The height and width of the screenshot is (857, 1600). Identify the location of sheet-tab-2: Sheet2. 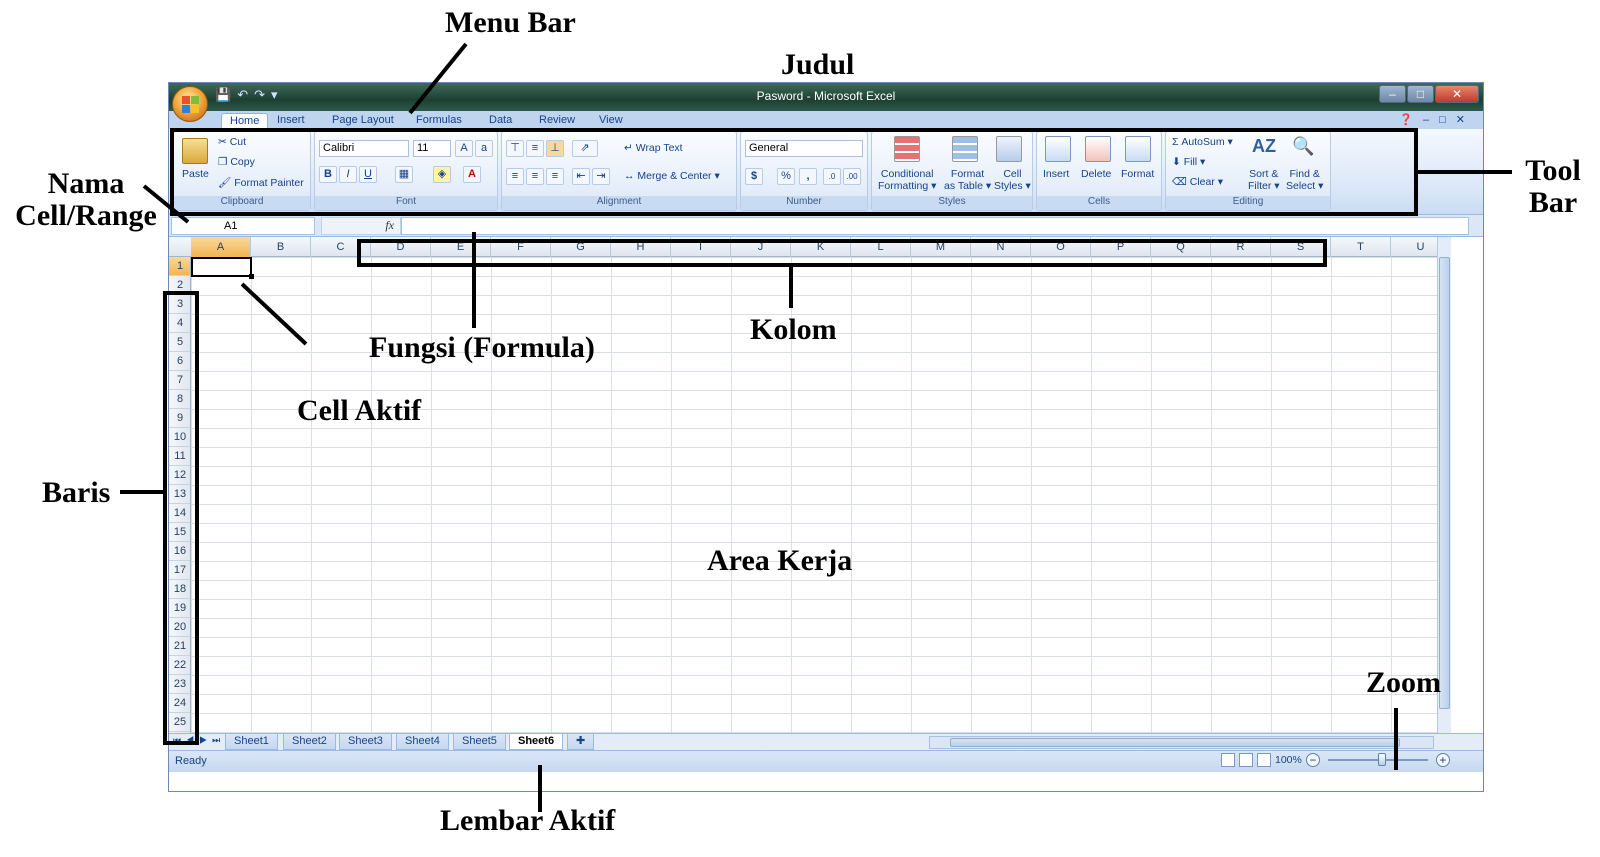
(309, 742).